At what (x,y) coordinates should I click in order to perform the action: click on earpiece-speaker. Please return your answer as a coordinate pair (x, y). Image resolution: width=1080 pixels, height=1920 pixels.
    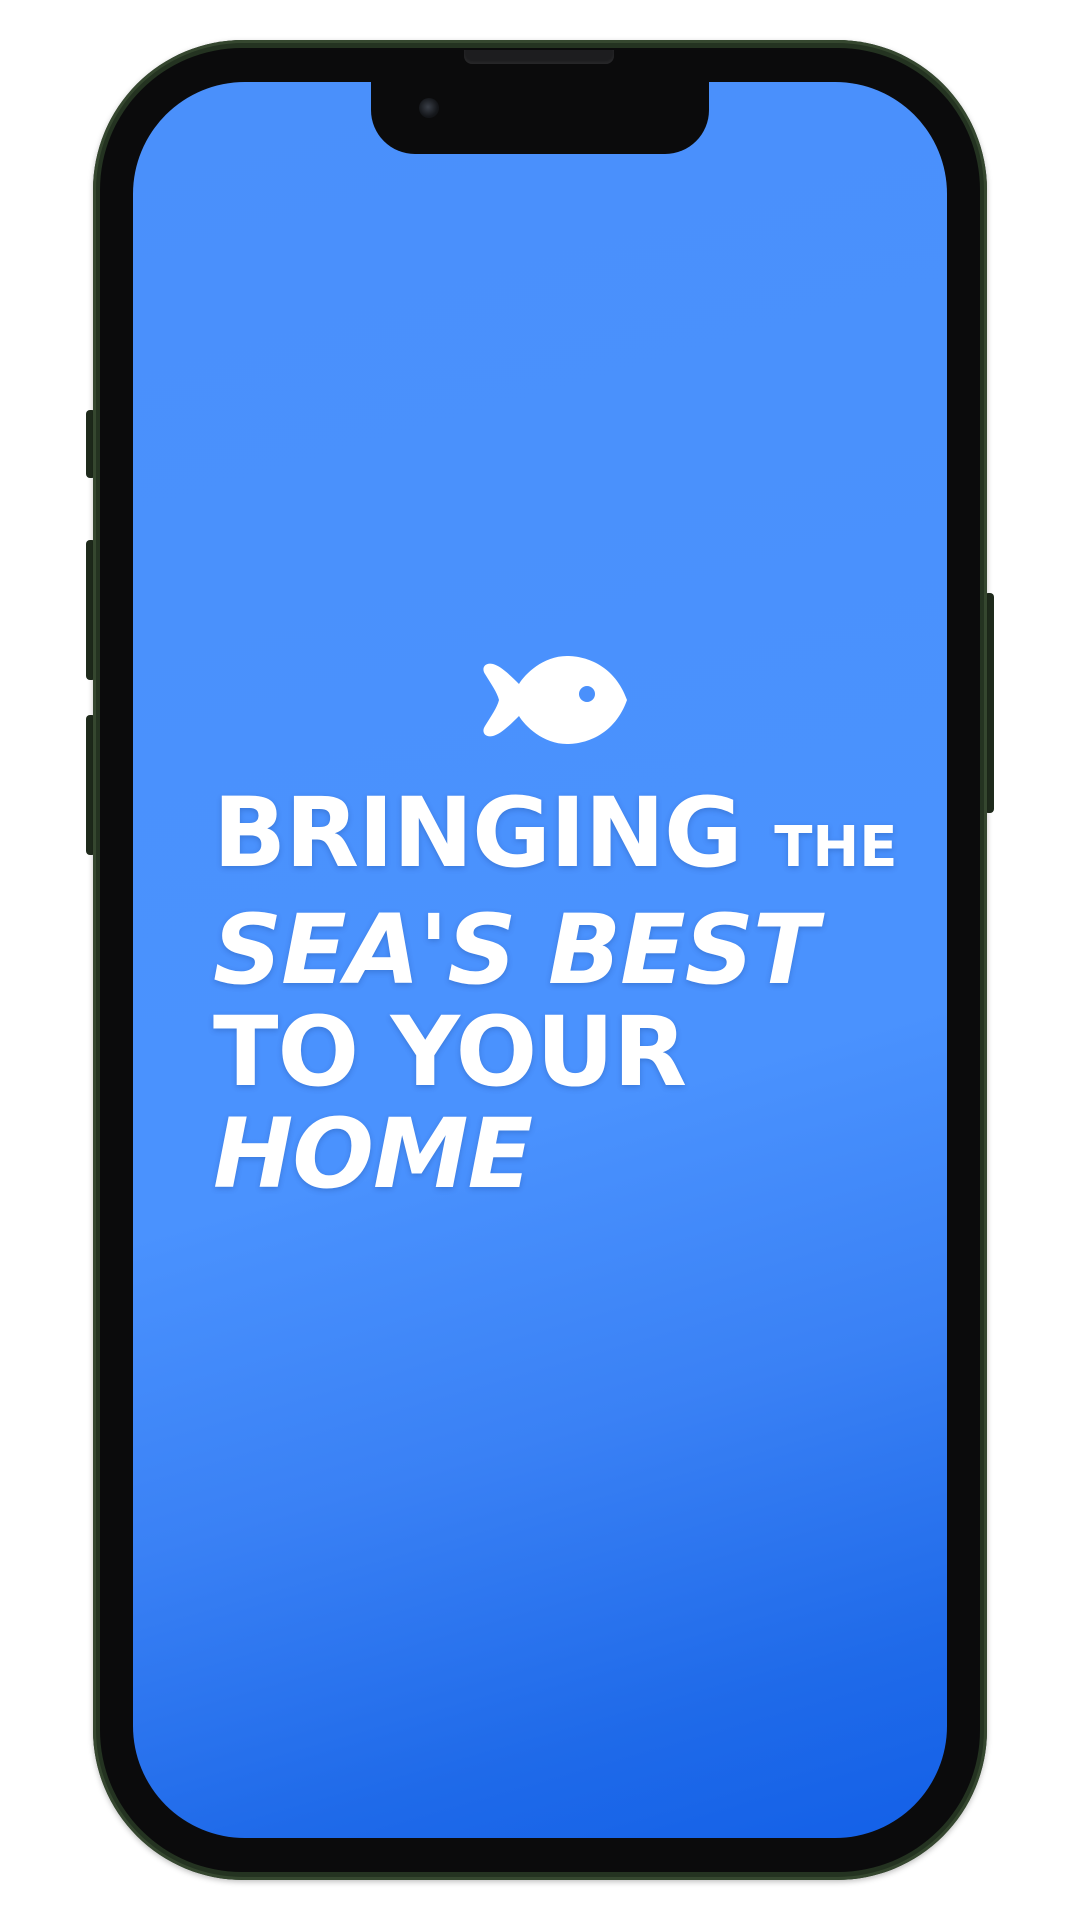
    Looking at the image, I should click on (539, 57).